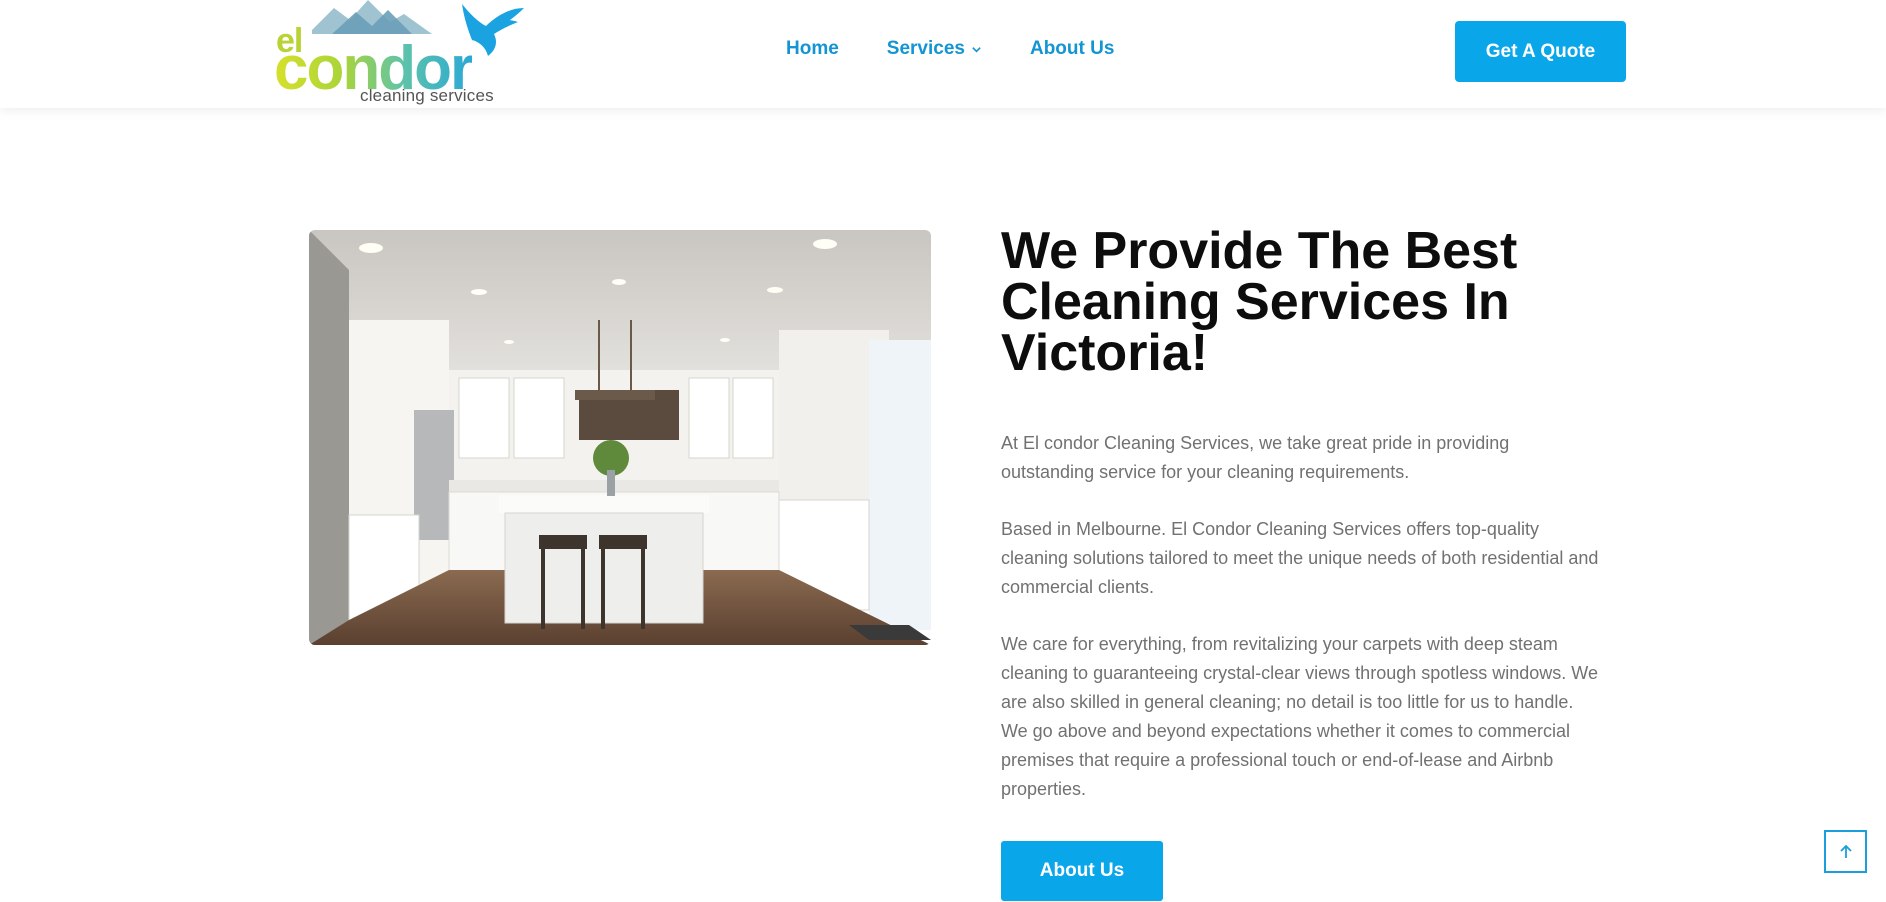 The width and height of the screenshot is (1886, 902). I want to click on about-us-button-label: About Us, so click(1082, 870).